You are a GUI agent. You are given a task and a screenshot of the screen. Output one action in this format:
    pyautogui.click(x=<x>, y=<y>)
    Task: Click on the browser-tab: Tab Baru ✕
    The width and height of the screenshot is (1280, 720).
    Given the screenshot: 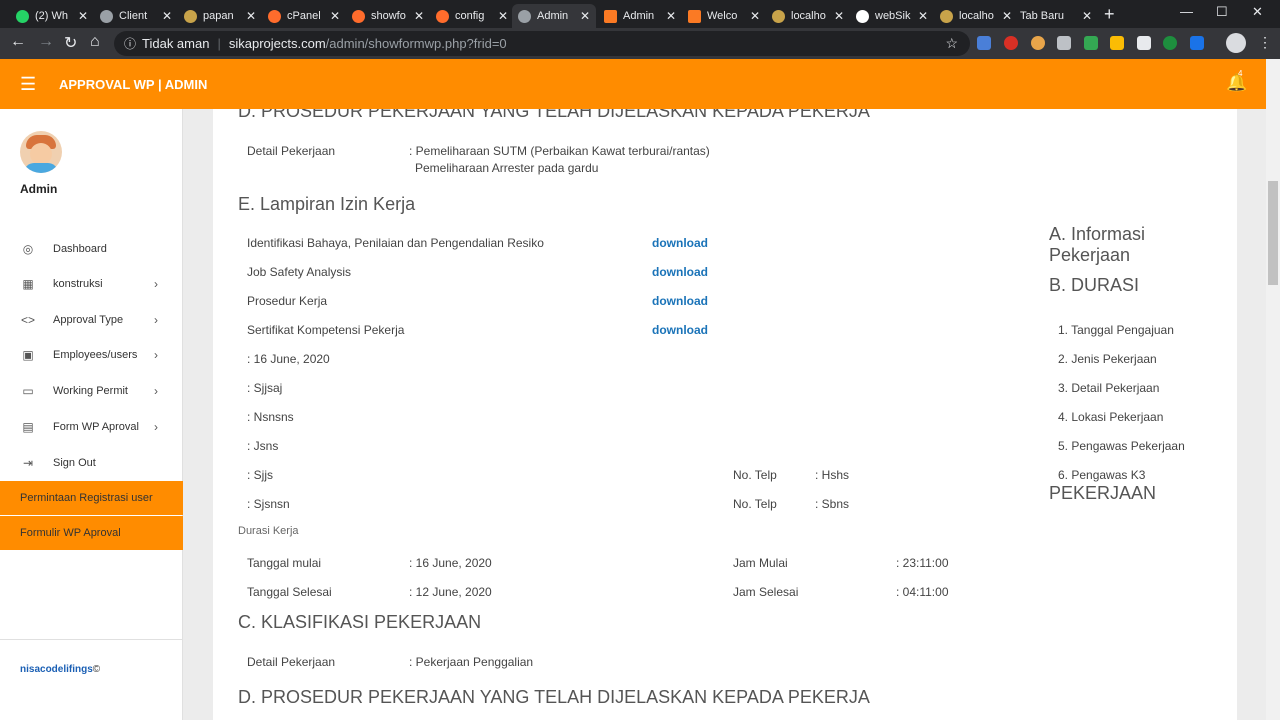 What is the action you would take?
    pyautogui.click(x=1056, y=16)
    